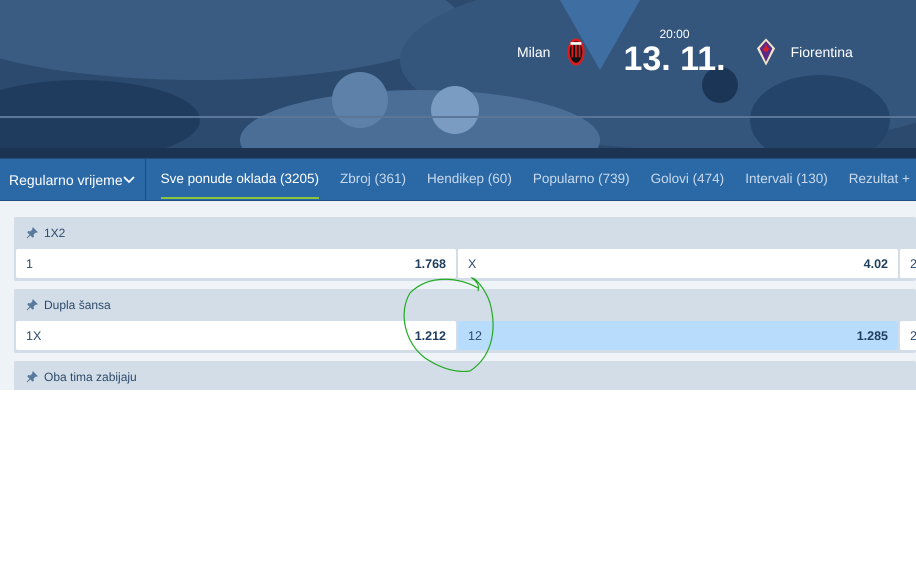 The image size is (916, 570). What do you see at coordinates (674, 59) in the screenshot?
I see `match-date: 13. 11.` at bounding box center [674, 59].